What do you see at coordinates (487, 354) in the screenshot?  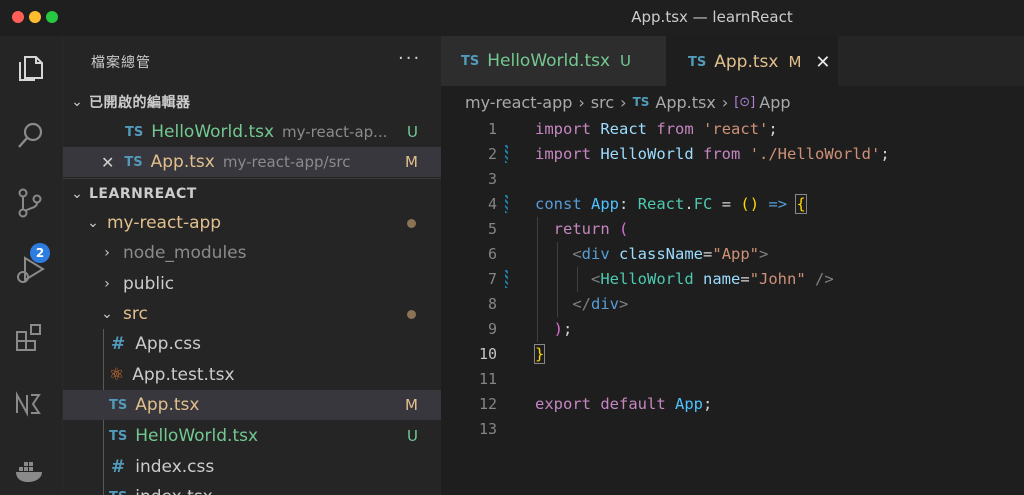 I see `line-number: 10` at bounding box center [487, 354].